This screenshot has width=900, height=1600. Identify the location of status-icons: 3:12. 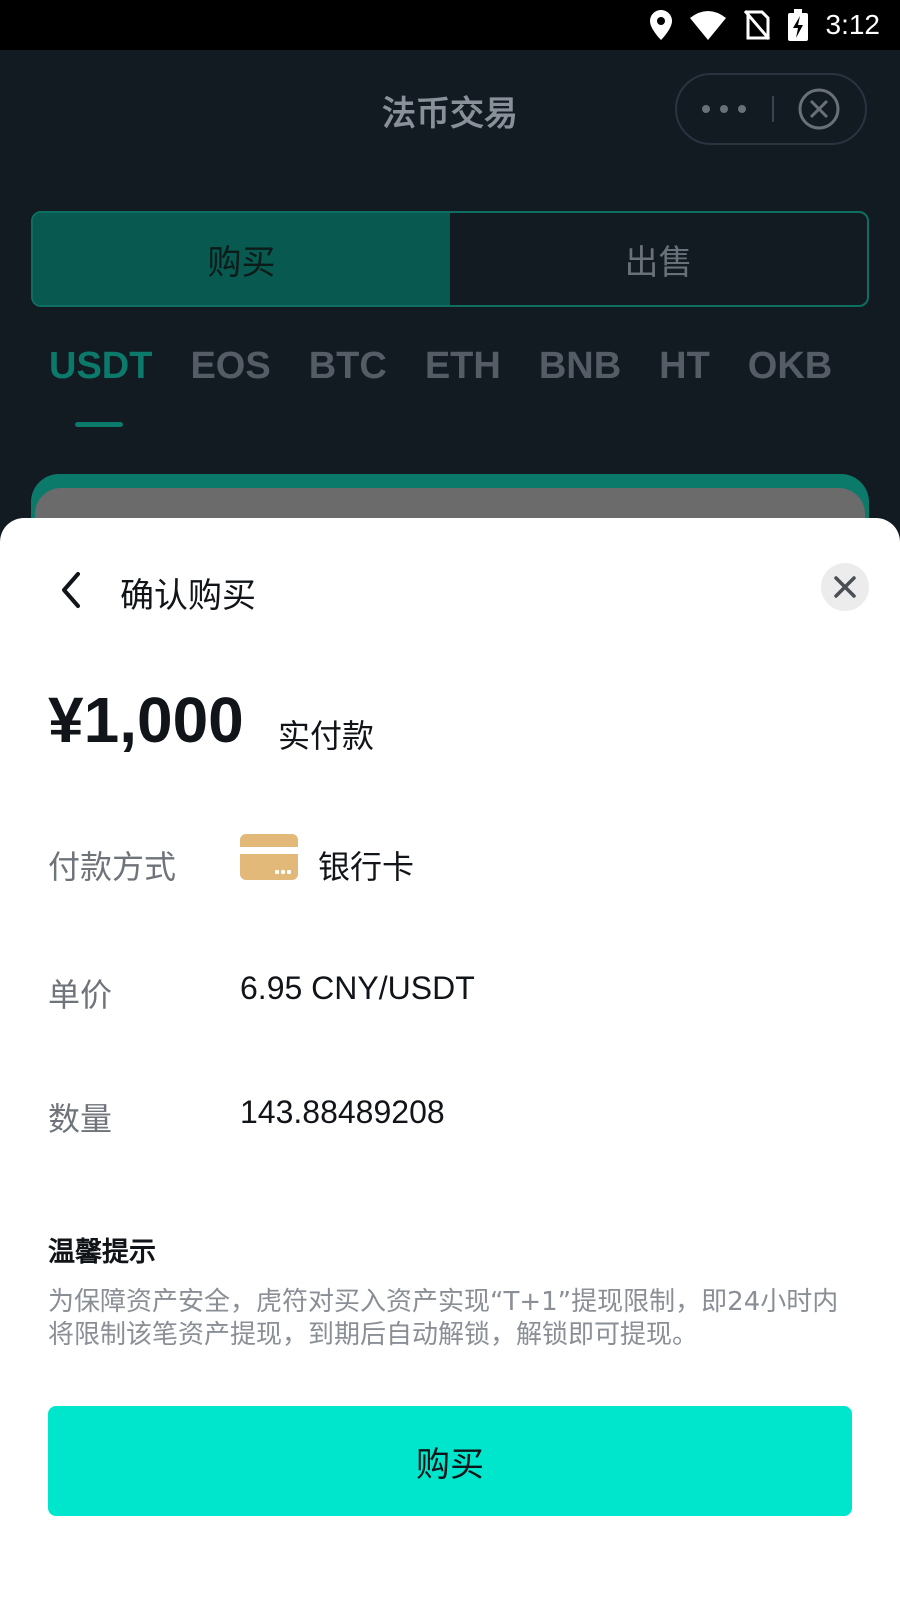
(765, 25).